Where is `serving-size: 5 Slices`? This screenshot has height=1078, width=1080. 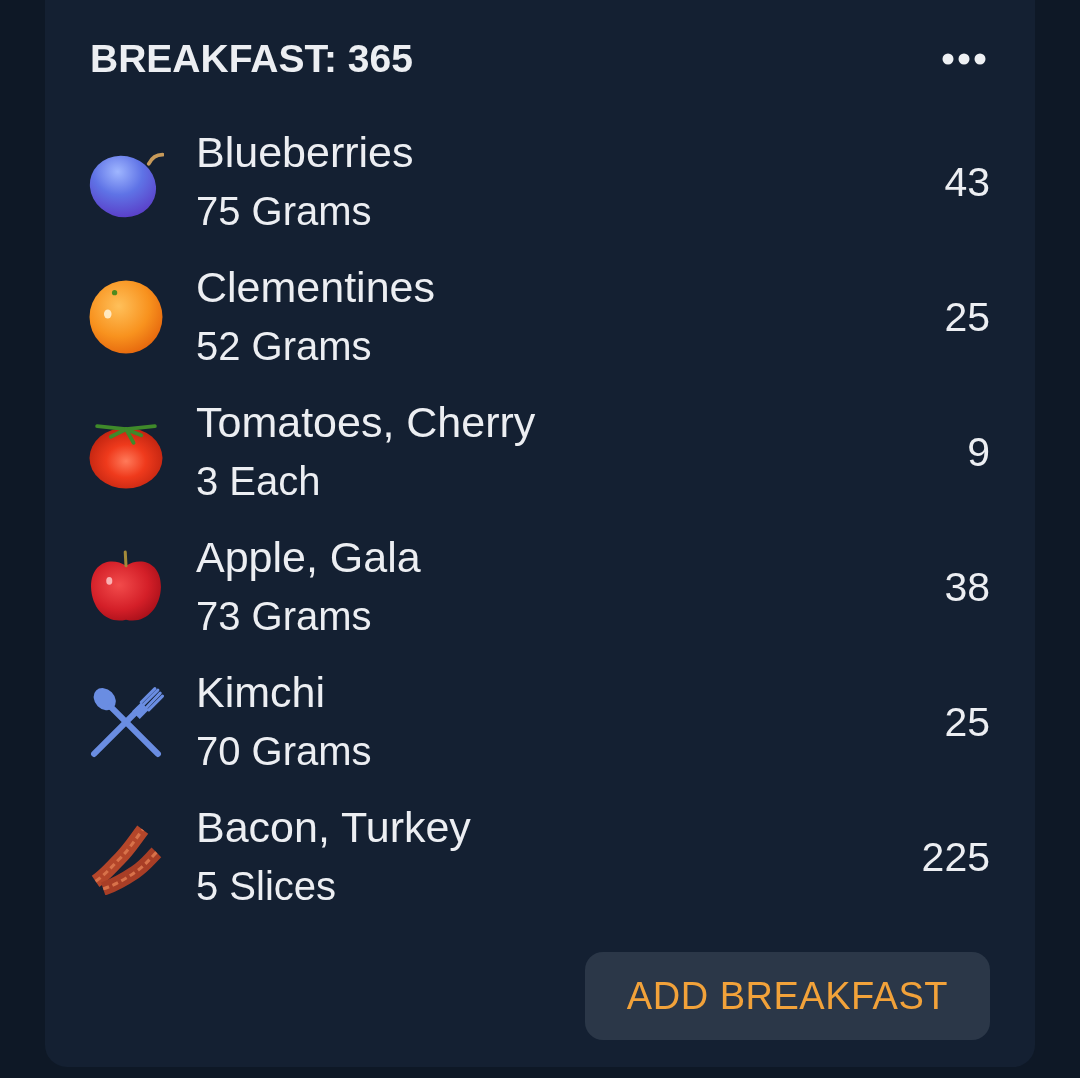 serving-size: 5 Slices is located at coordinates (266, 886).